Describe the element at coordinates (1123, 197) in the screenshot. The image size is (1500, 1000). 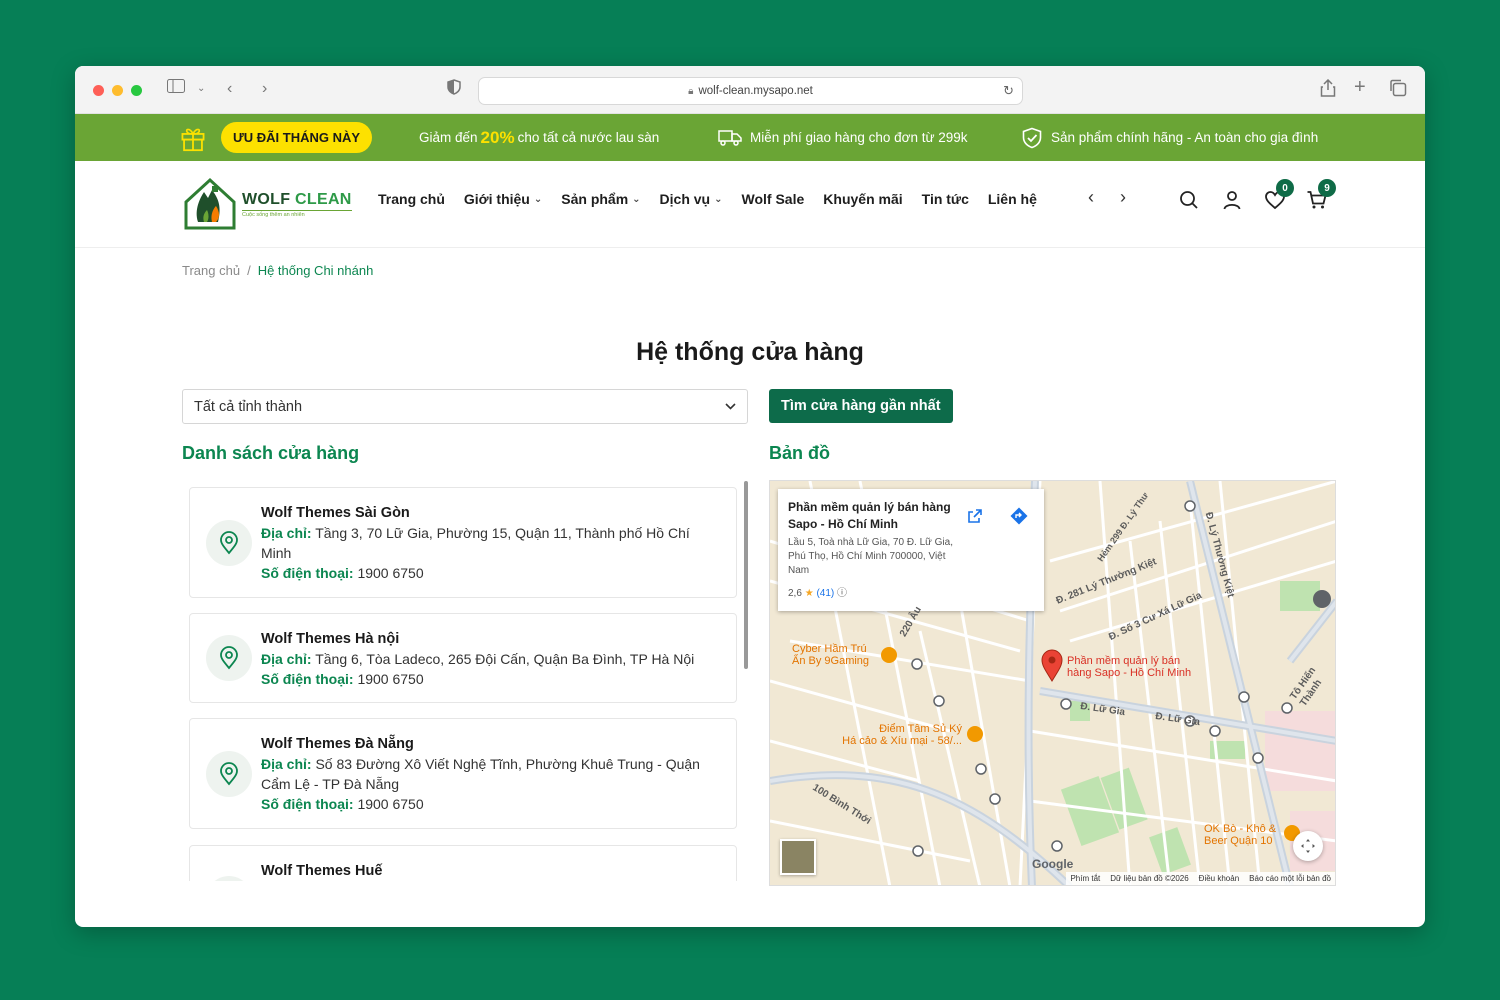
I see `nav-next-arrow-icon: ›` at that location.